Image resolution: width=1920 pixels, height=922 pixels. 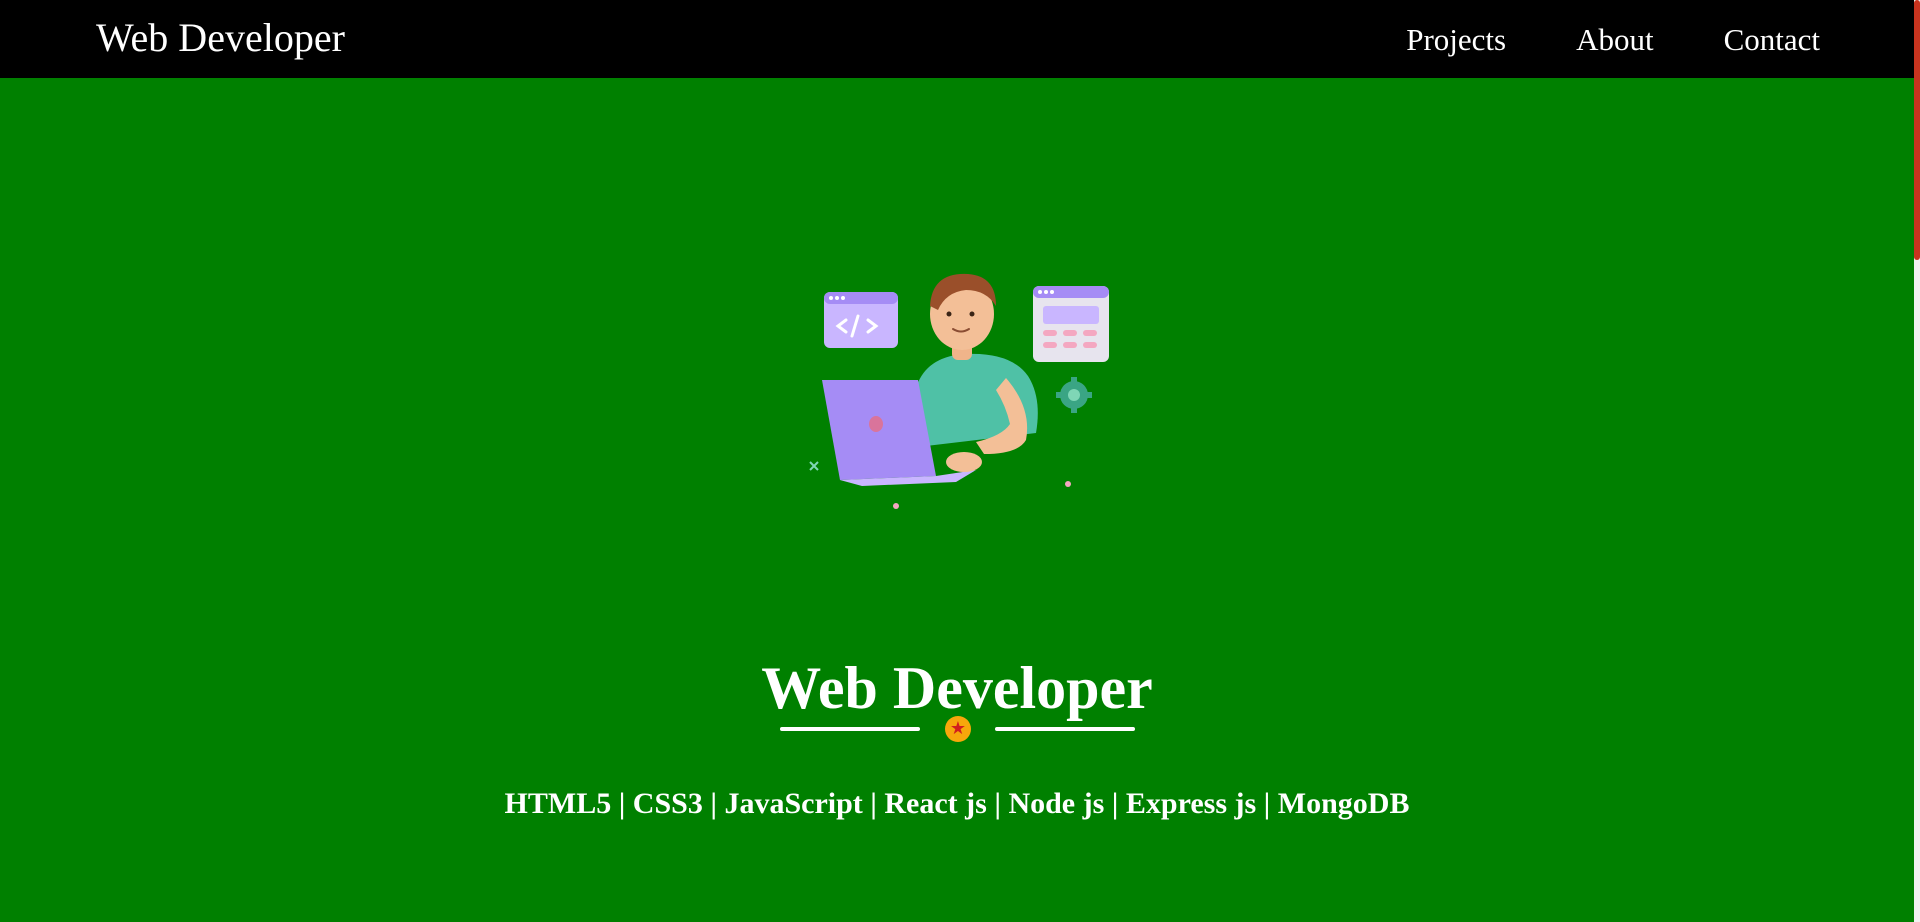 I want to click on nav-links: Projects About Contact, so click(x=1613, y=40).